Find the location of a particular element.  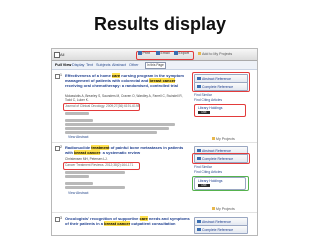

tab-subjects: Subjects is located at coordinates (103, 65).